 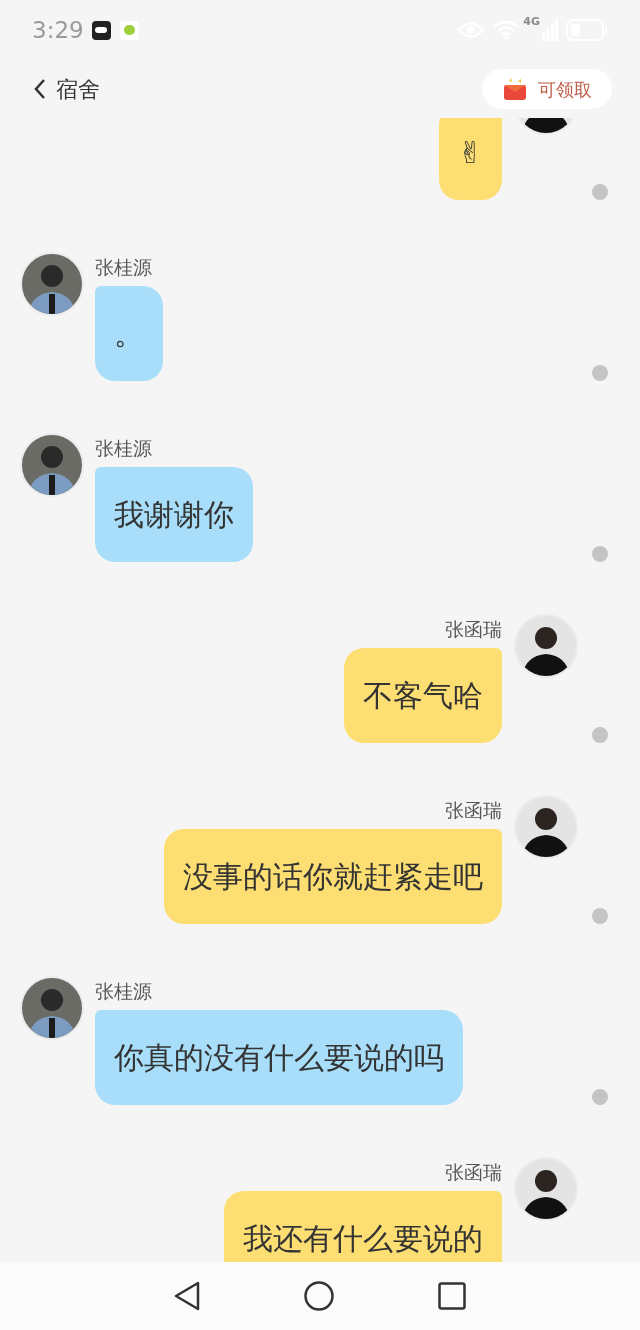 I want to click on message-bubble: 我谢谢你, so click(x=174, y=514).